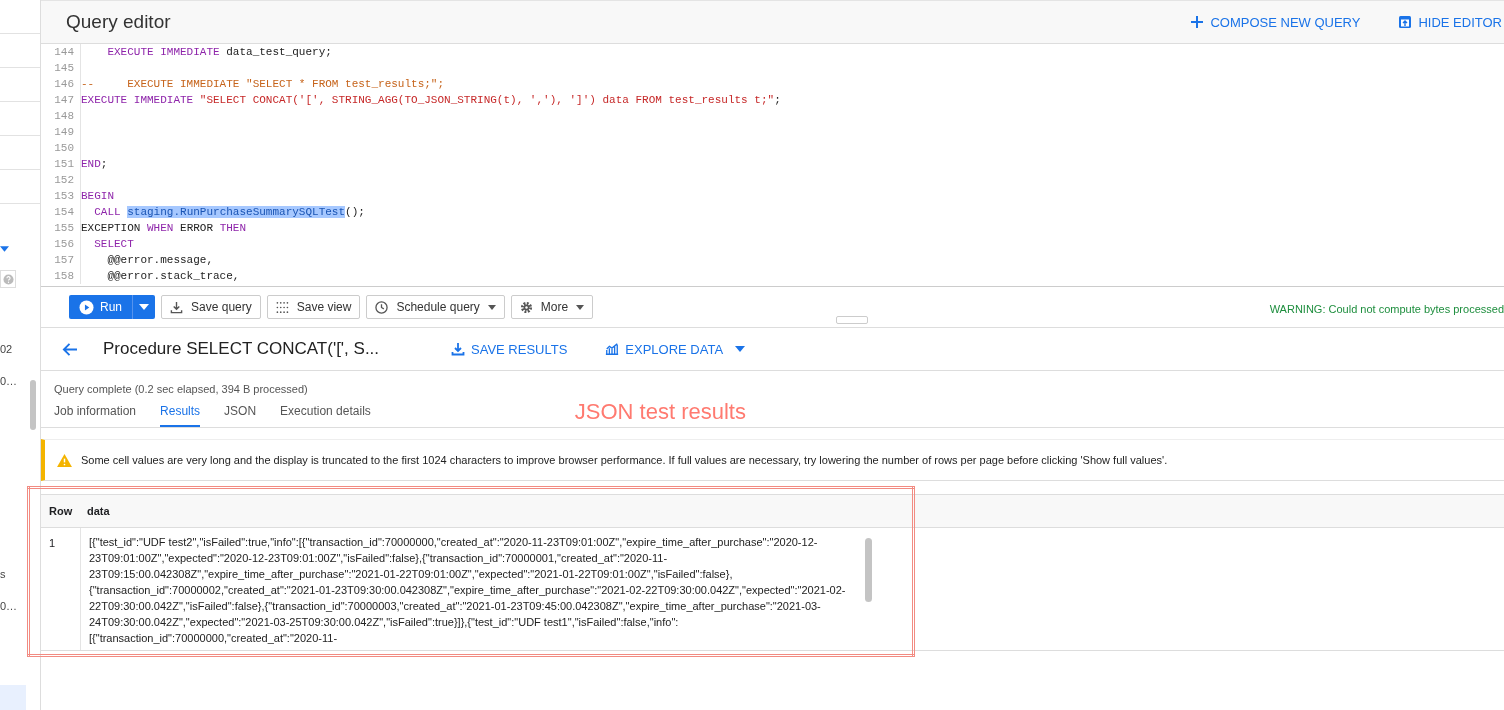  I want to click on code-line: EXCEPTION WHEN ERROR THEN, so click(164, 228).